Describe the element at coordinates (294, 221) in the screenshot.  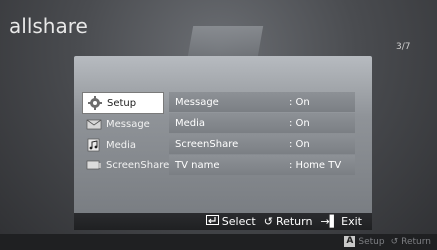
I see `return-label: Return` at that location.